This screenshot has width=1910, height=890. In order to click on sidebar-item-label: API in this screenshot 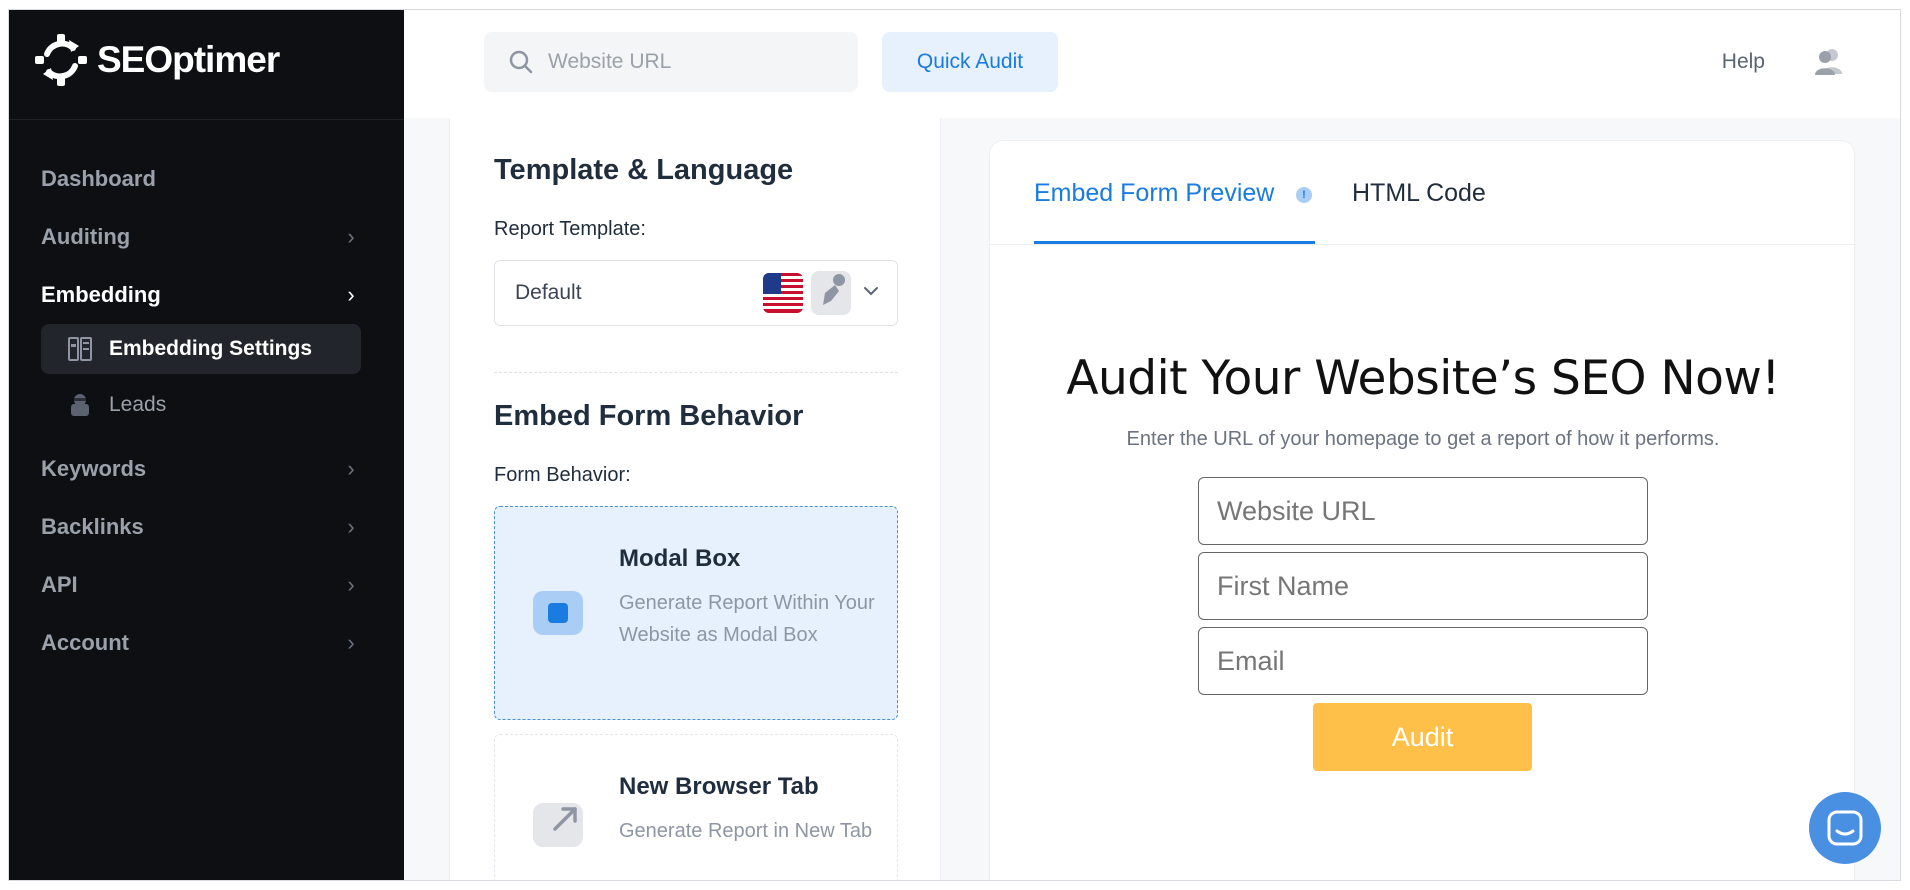, I will do `click(59, 584)`.